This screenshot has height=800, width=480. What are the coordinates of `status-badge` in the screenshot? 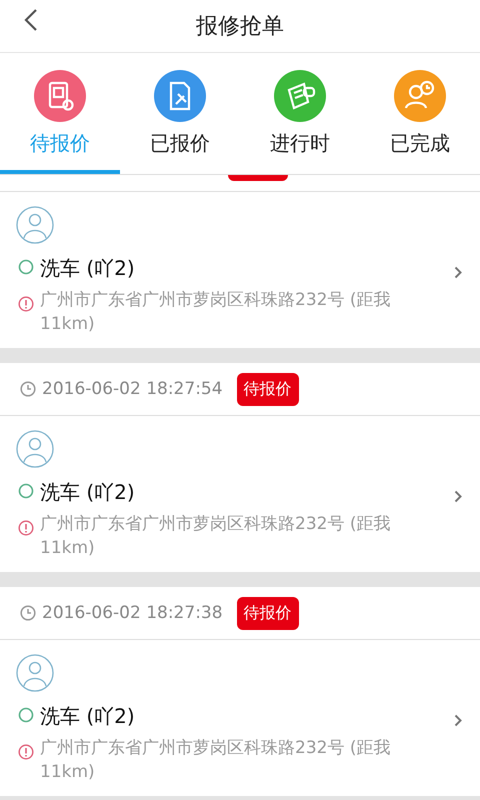 It's located at (258, 178).